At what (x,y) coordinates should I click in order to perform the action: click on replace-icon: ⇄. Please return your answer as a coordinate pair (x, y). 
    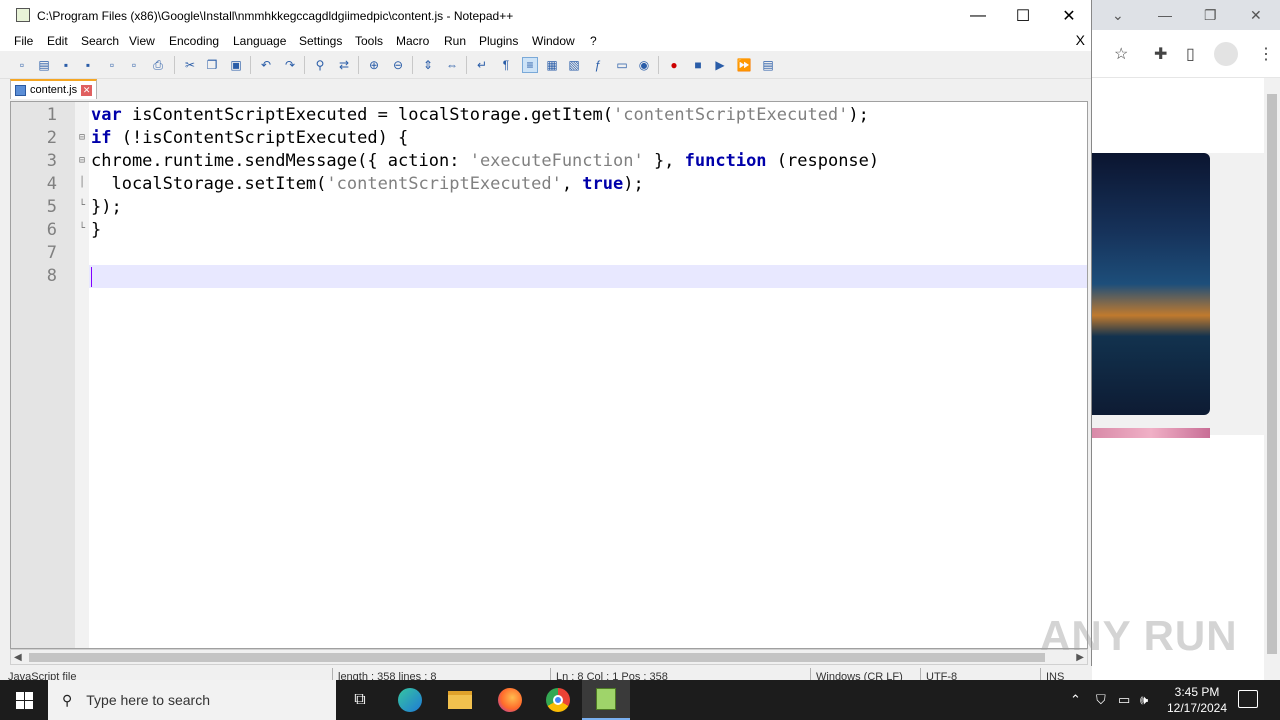
    Looking at the image, I should click on (344, 65).